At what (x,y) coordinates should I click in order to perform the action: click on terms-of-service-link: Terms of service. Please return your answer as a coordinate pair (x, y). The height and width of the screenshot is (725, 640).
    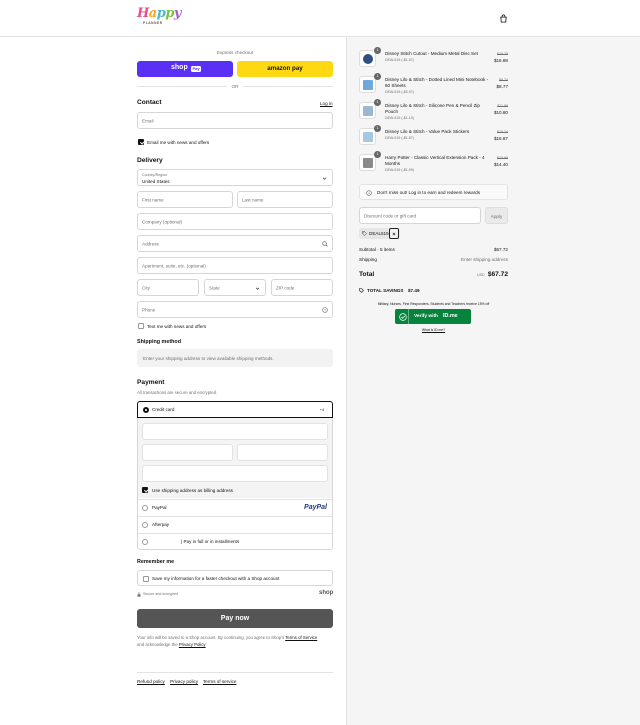
    Looking at the image, I should click on (219, 681).